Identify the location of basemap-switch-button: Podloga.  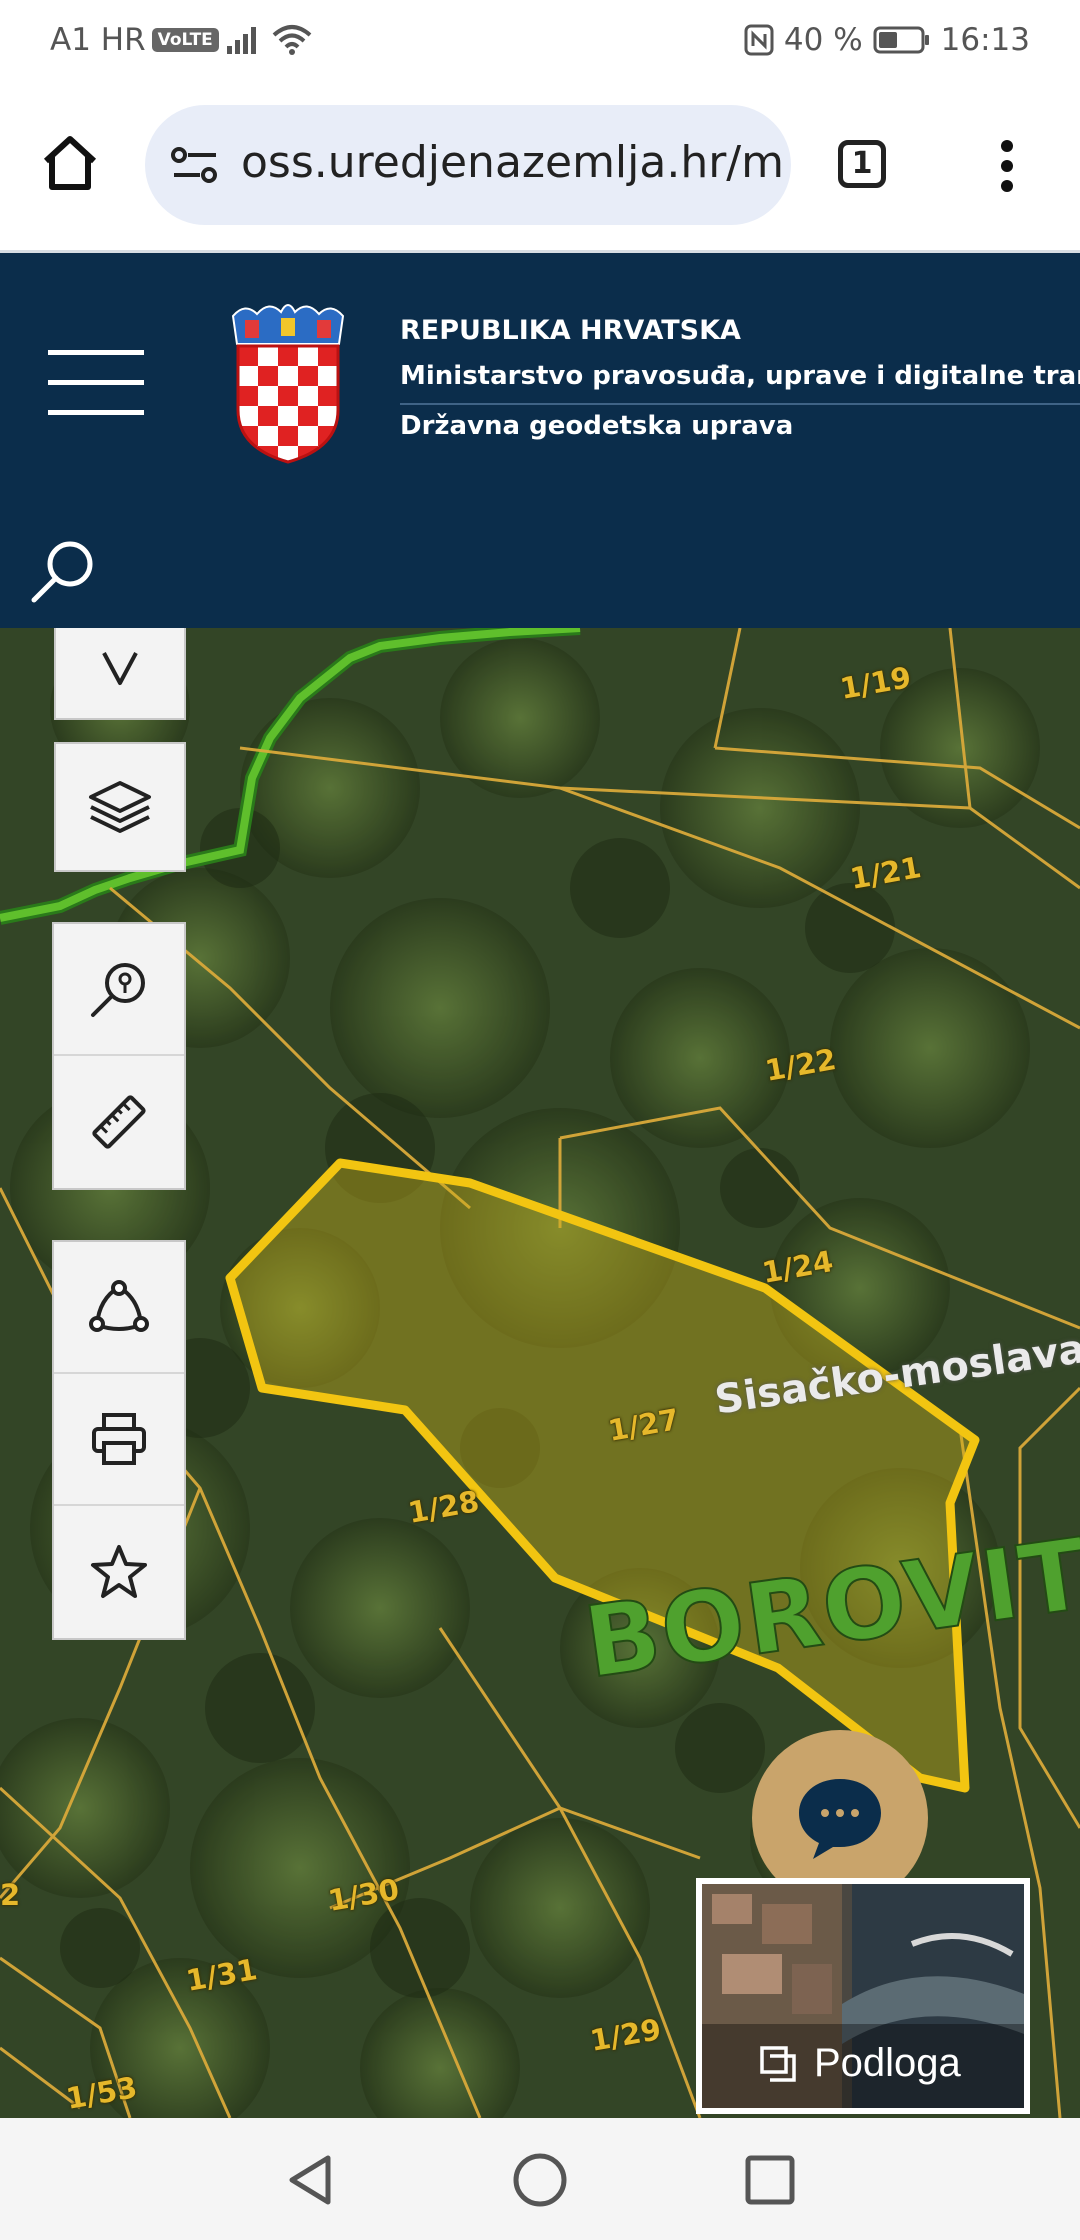
(863, 1996).